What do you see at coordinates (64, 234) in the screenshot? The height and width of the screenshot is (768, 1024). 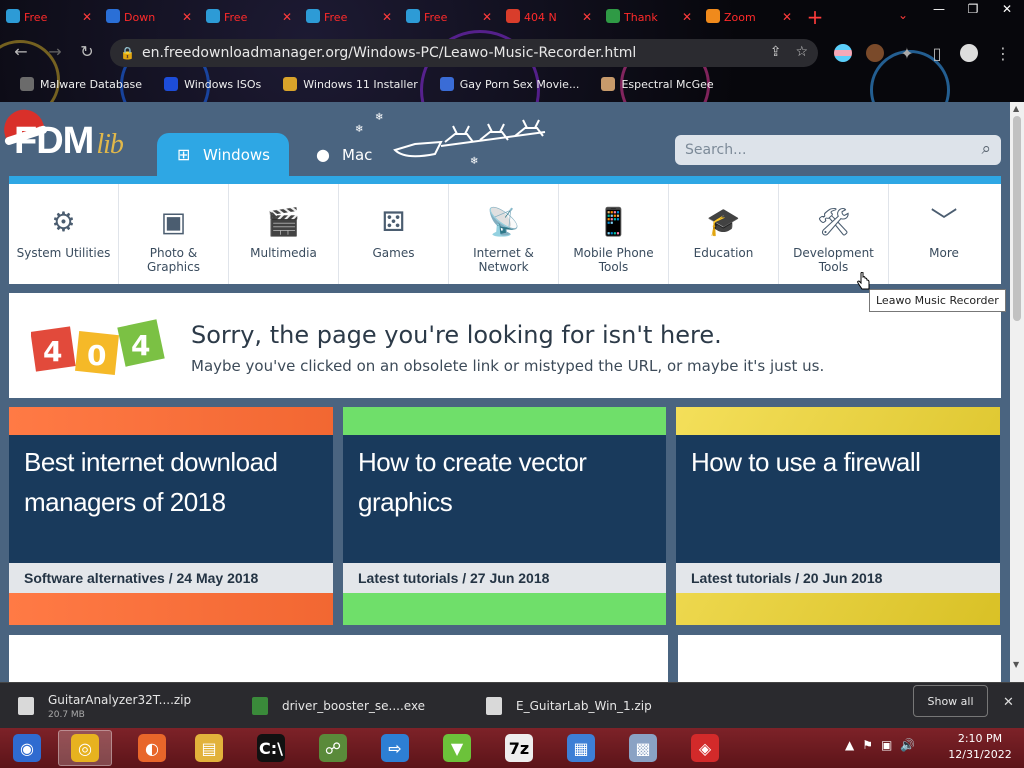 I see `category-system: ⚙ System Utilities` at bounding box center [64, 234].